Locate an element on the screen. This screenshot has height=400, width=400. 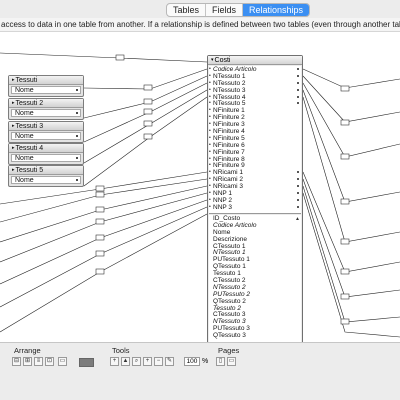
field-row: PUTessuto 2 is located at coordinates (255, 294).